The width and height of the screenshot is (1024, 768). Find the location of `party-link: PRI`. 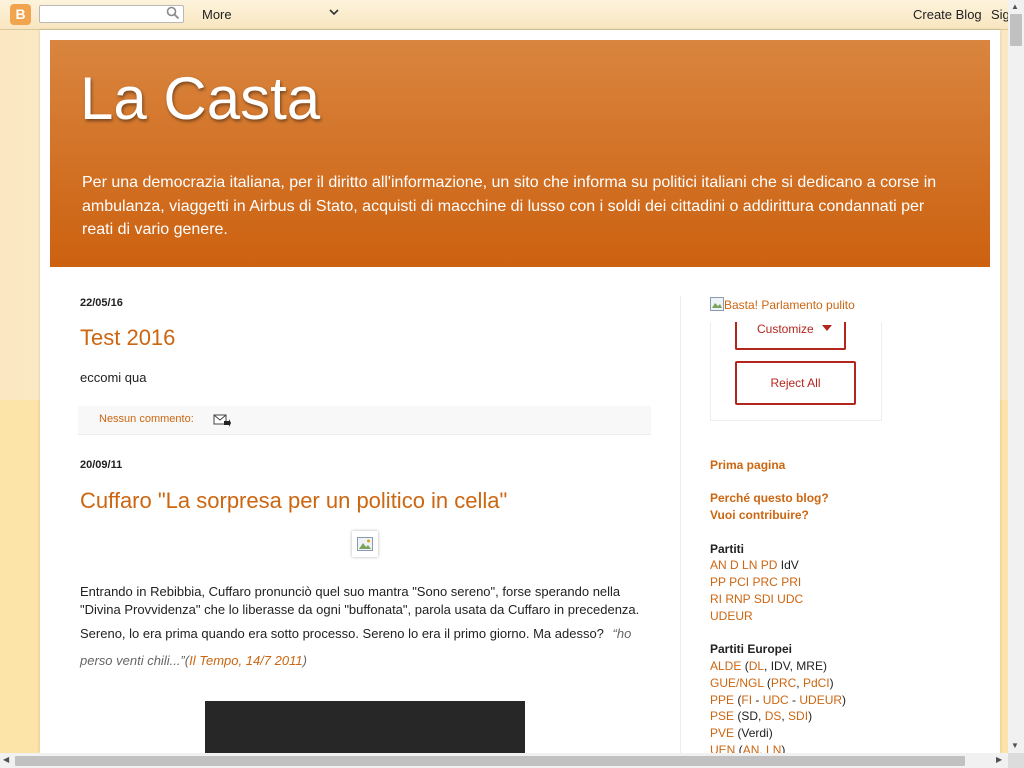

party-link: PRI is located at coordinates (791, 582).